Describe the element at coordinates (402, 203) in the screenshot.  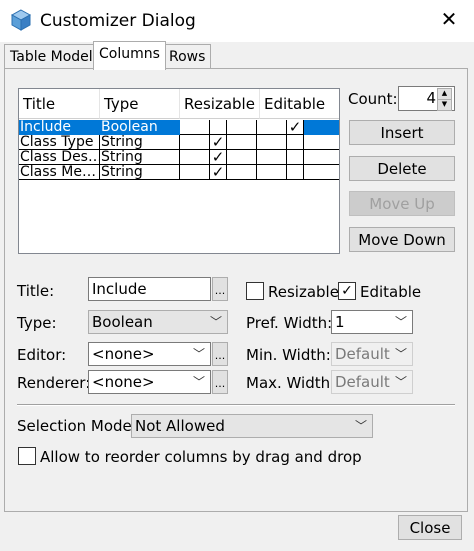
I see `move-up-button: Move Up` at that location.